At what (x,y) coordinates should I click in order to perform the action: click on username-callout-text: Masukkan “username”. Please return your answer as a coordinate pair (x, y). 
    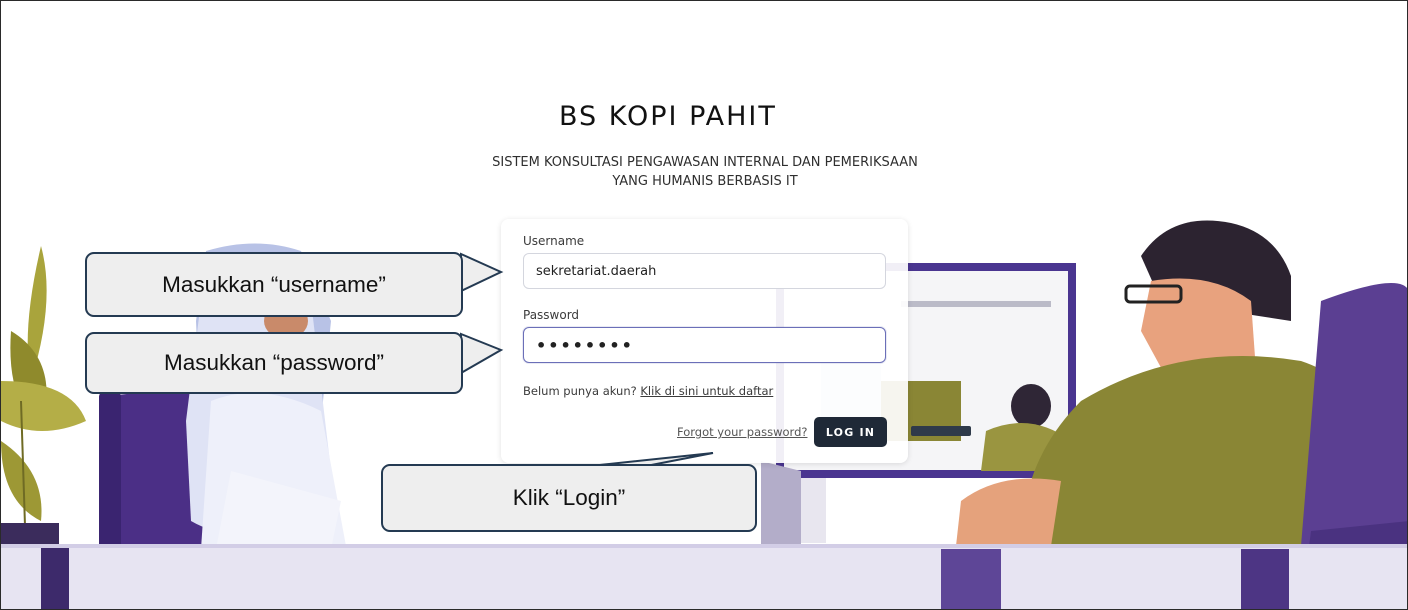
    Looking at the image, I should click on (274, 284).